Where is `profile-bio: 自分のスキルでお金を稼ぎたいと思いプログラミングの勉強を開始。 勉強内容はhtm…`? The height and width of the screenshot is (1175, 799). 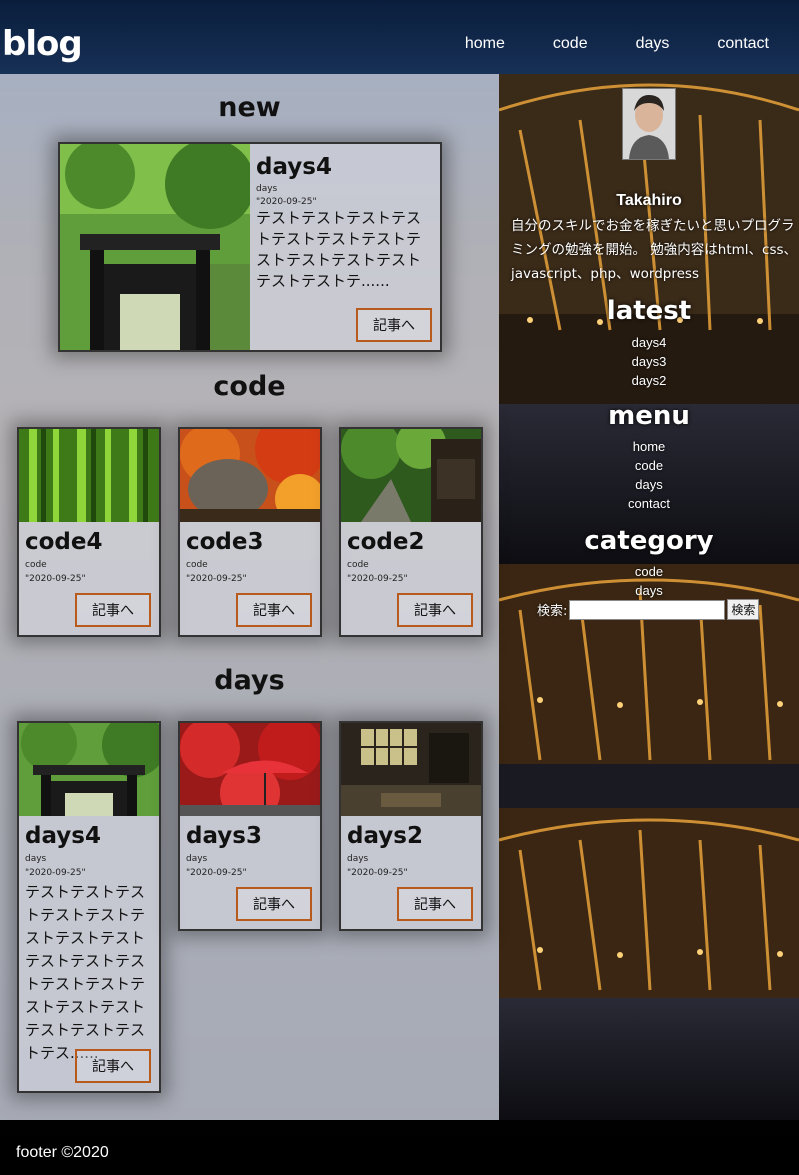 profile-bio: 自分のスキルでお金を稼ぎたいと思いプログラミングの勉強を開始。 勉強内容はhtm… is located at coordinates (654, 250).